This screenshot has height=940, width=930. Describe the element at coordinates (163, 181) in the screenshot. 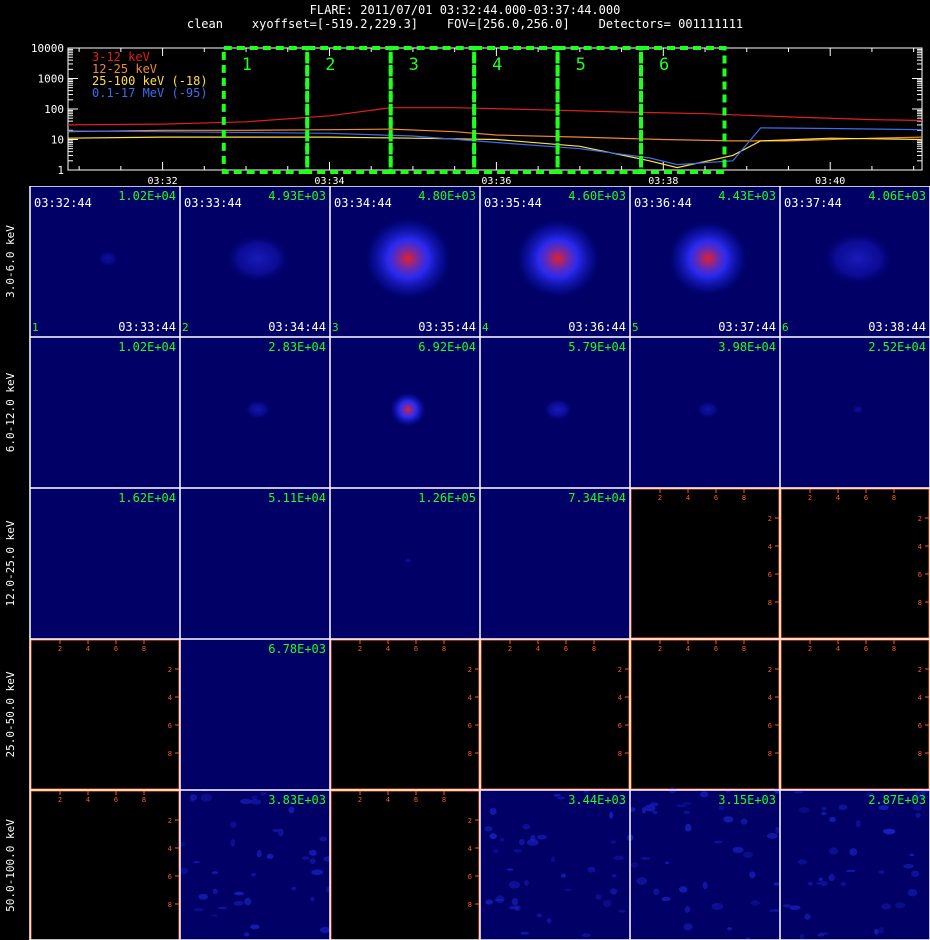

I see `x-tick-label: 03:32` at that location.